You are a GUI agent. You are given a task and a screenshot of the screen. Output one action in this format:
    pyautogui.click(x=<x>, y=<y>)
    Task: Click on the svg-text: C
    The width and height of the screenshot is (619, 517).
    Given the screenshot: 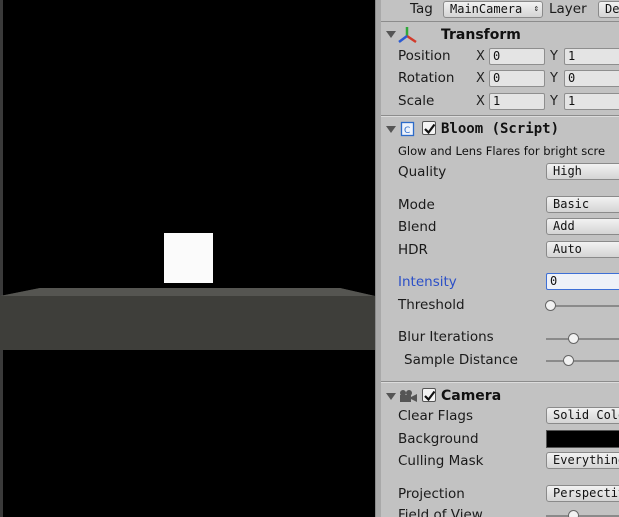 What is the action you would take?
    pyautogui.click(x=407, y=131)
    